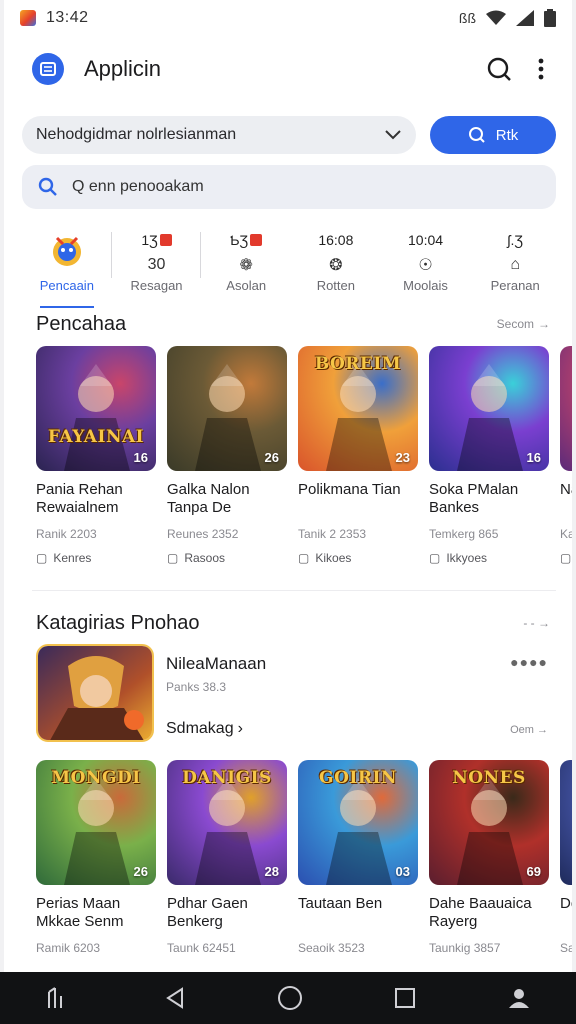  Describe the element at coordinates (349, 489) in the screenshot. I see `game-title: Polikmana Tian` at that location.